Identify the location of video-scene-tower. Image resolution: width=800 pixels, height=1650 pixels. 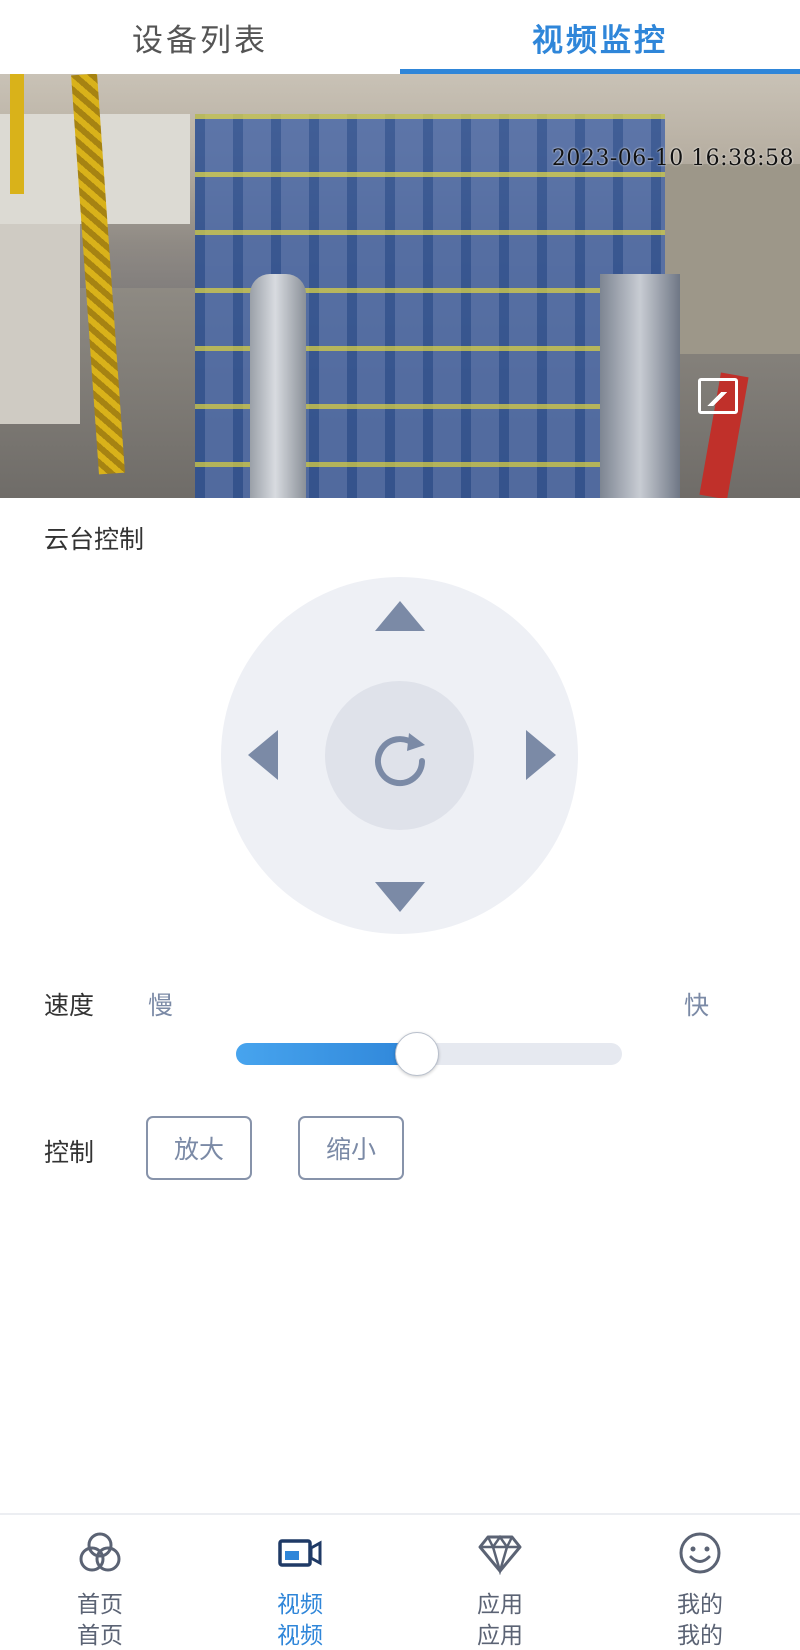
(640, 386).